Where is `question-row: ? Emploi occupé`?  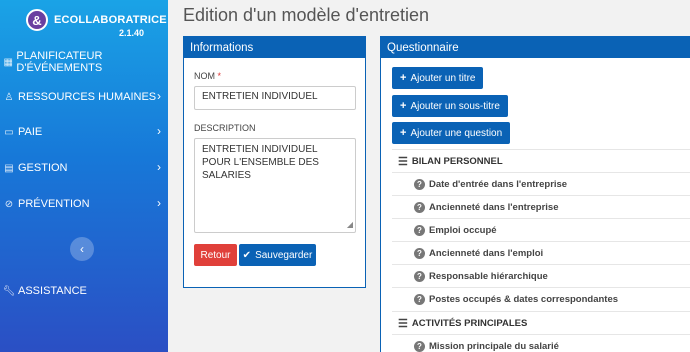
question-row: ? Emploi occupé is located at coordinates (541, 229).